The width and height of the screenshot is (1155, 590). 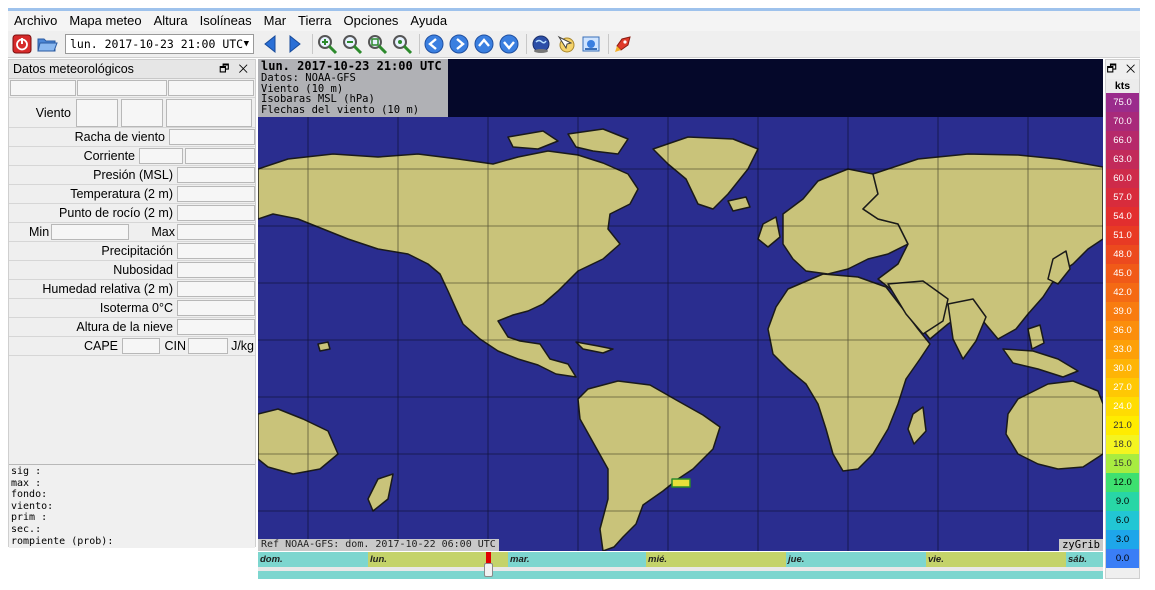 What do you see at coordinates (377, 44) in the screenshot?
I see `zoom-fit-icon` at bounding box center [377, 44].